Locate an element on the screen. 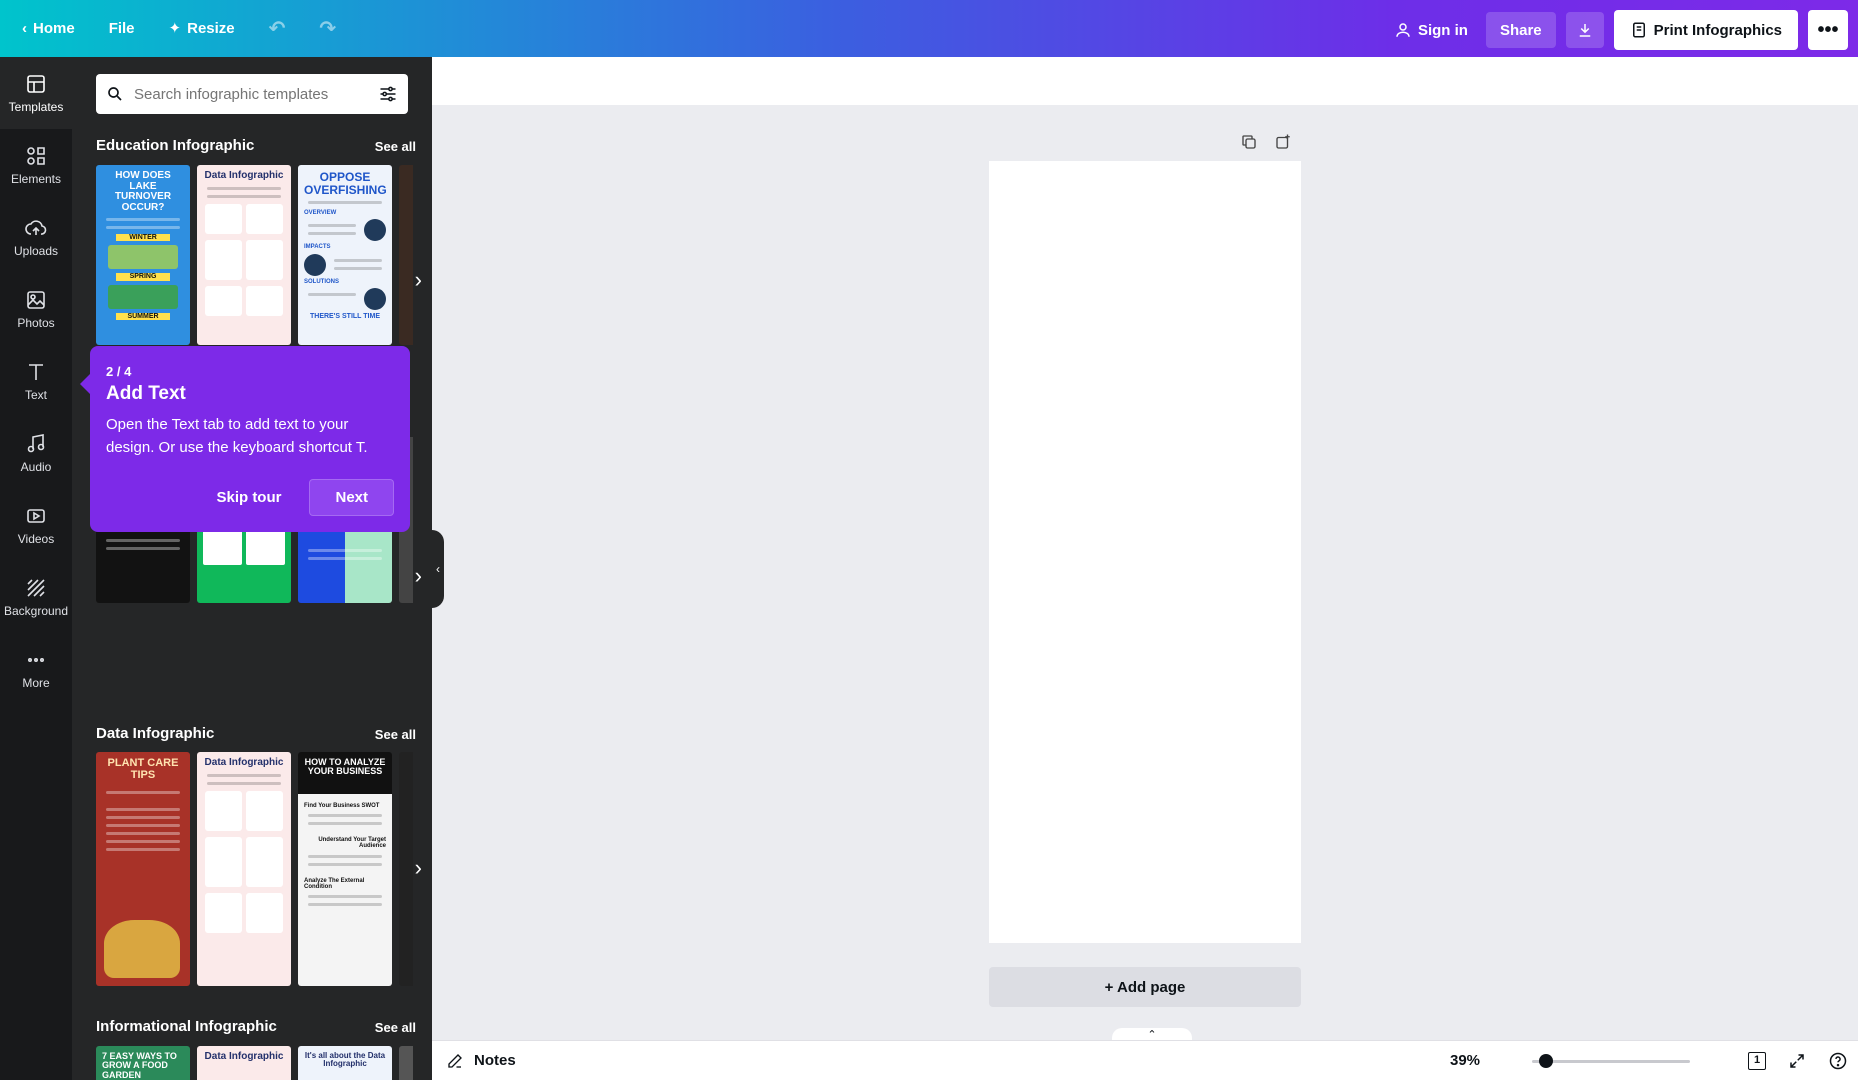  section-title-education: Education Infographic is located at coordinates (175, 145).